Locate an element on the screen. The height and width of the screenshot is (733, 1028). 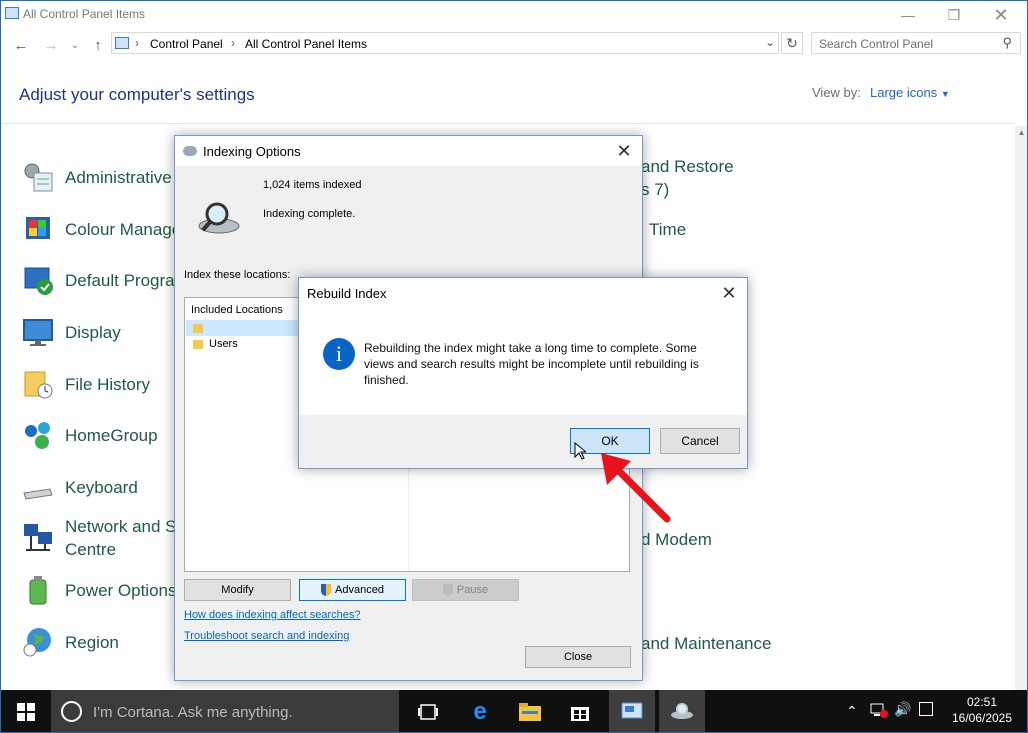
search-input: Search Control Panel ⚲ is located at coordinates (916, 43).